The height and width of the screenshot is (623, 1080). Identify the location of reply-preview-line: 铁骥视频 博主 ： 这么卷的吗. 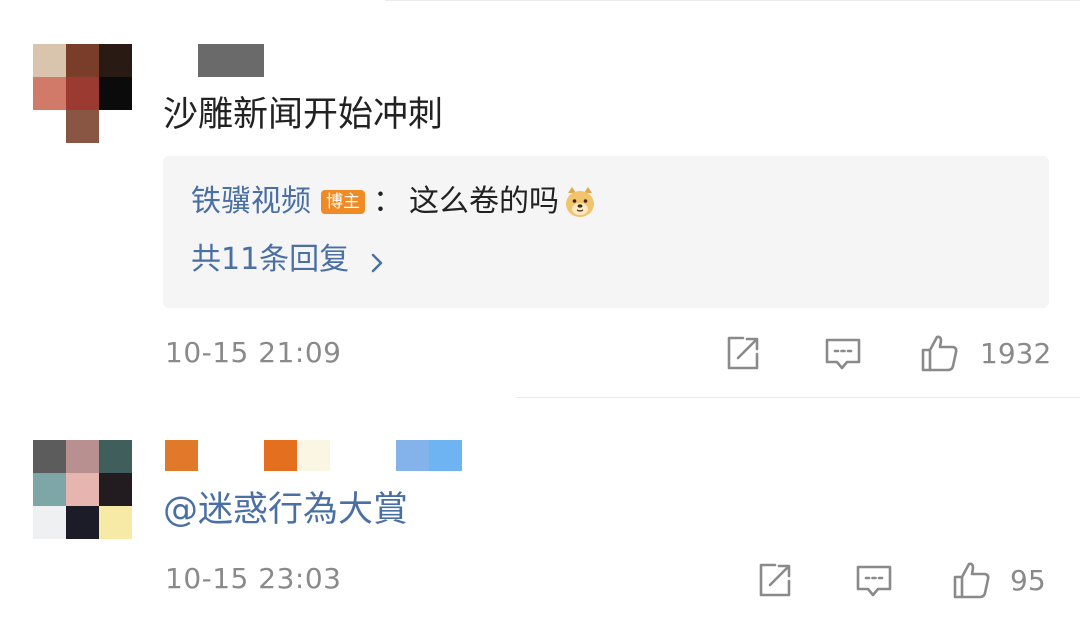
(394, 202).